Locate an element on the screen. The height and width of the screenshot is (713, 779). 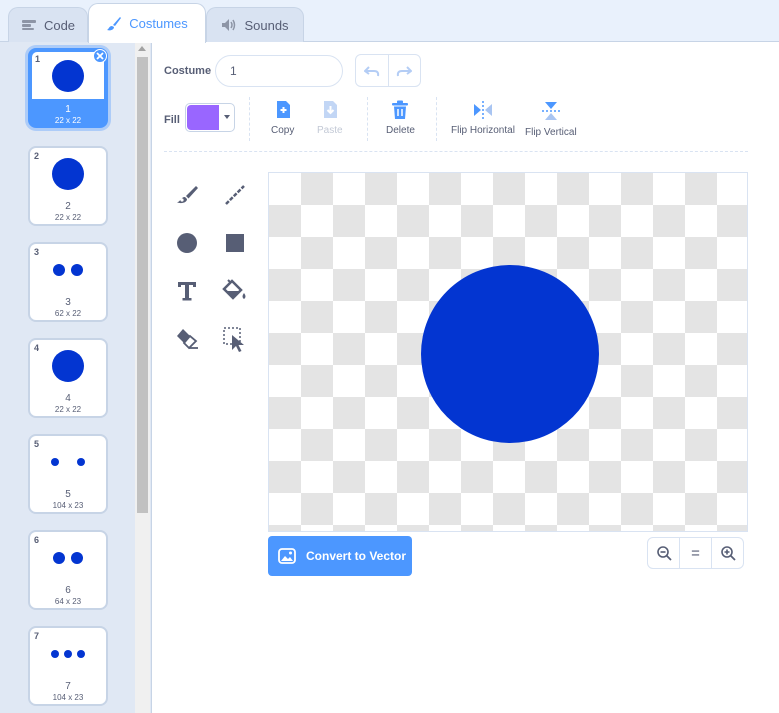
zoom-out-icon is located at coordinates (664, 553).